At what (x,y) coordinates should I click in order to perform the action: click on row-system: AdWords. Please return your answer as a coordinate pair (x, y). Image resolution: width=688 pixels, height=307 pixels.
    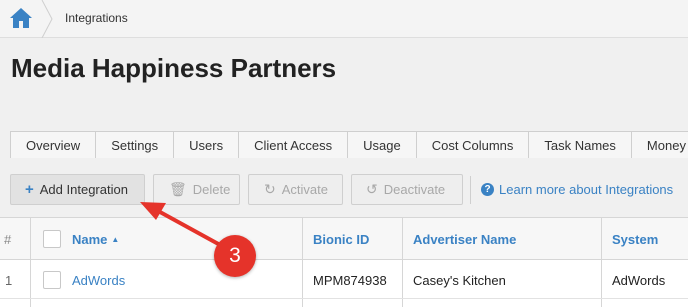
    Looking at the image, I should click on (639, 280).